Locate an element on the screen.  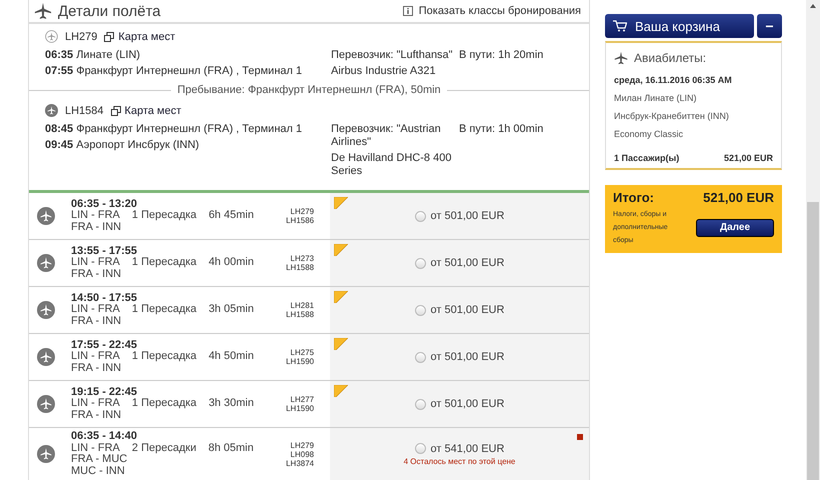
carrier-text: Перевозчик: "Austrian Airlines" is located at coordinates (386, 136).